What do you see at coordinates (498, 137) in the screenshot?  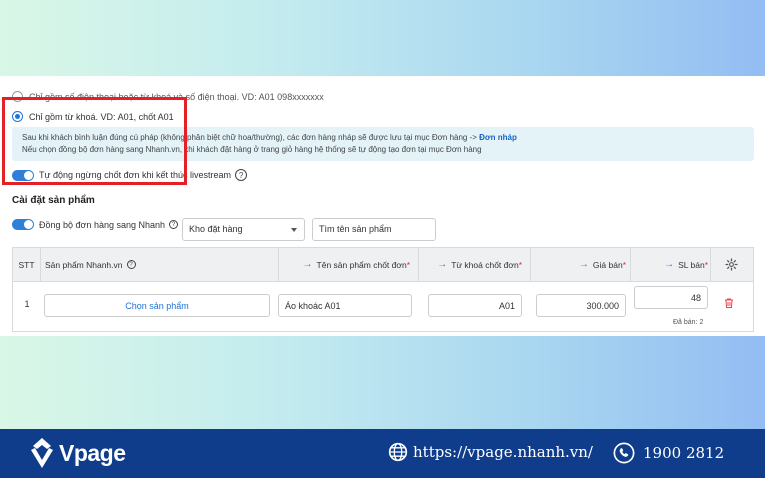 I see `draft-orders-link: Đơn nháp` at bounding box center [498, 137].